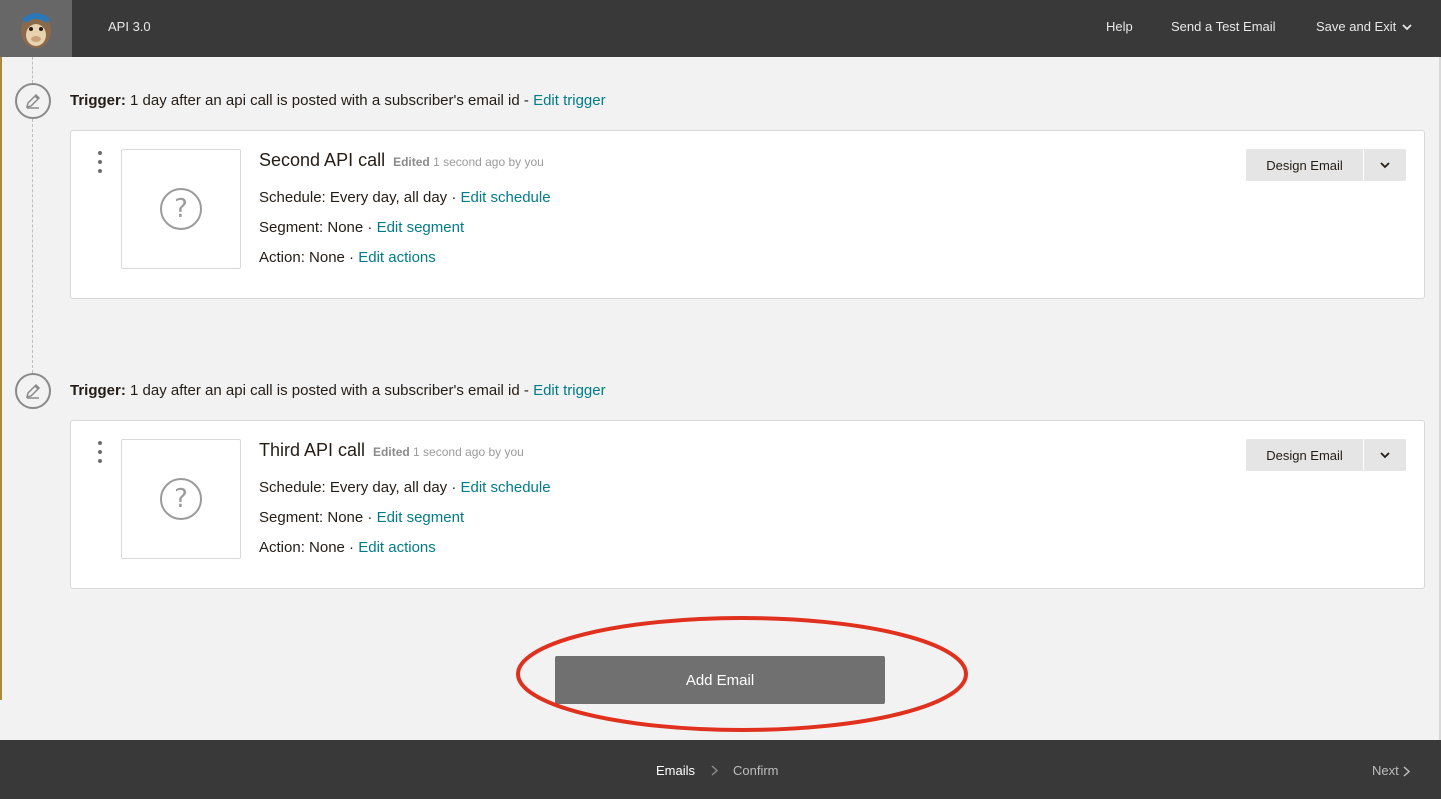 This screenshot has width=1441, height=799. I want to click on campaign-title: API 3.0, so click(129, 26).